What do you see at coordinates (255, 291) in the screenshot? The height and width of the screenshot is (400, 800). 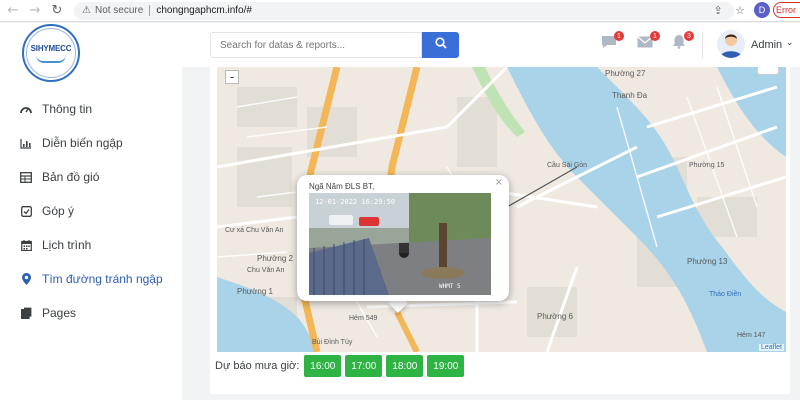 I see `map-label: Phường 1` at bounding box center [255, 291].